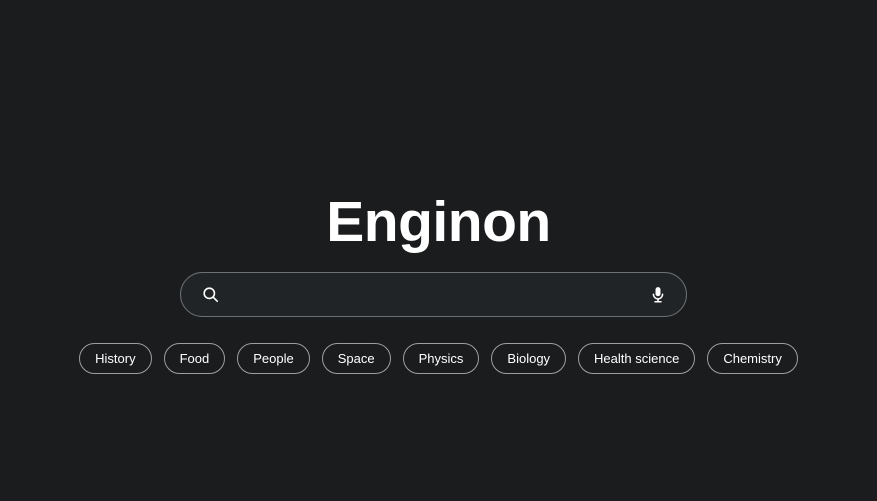  Describe the element at coordinates (273, 358) in the screenshot. I see `chip-people: People` at that location.